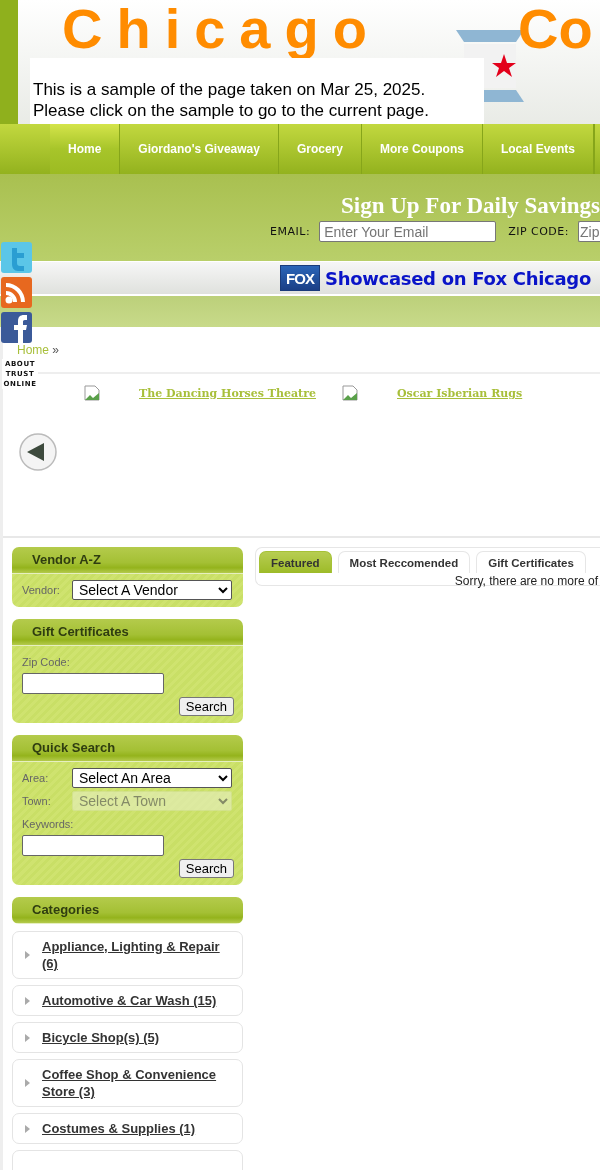  I want to click on rss-icon, so click(16, 293).